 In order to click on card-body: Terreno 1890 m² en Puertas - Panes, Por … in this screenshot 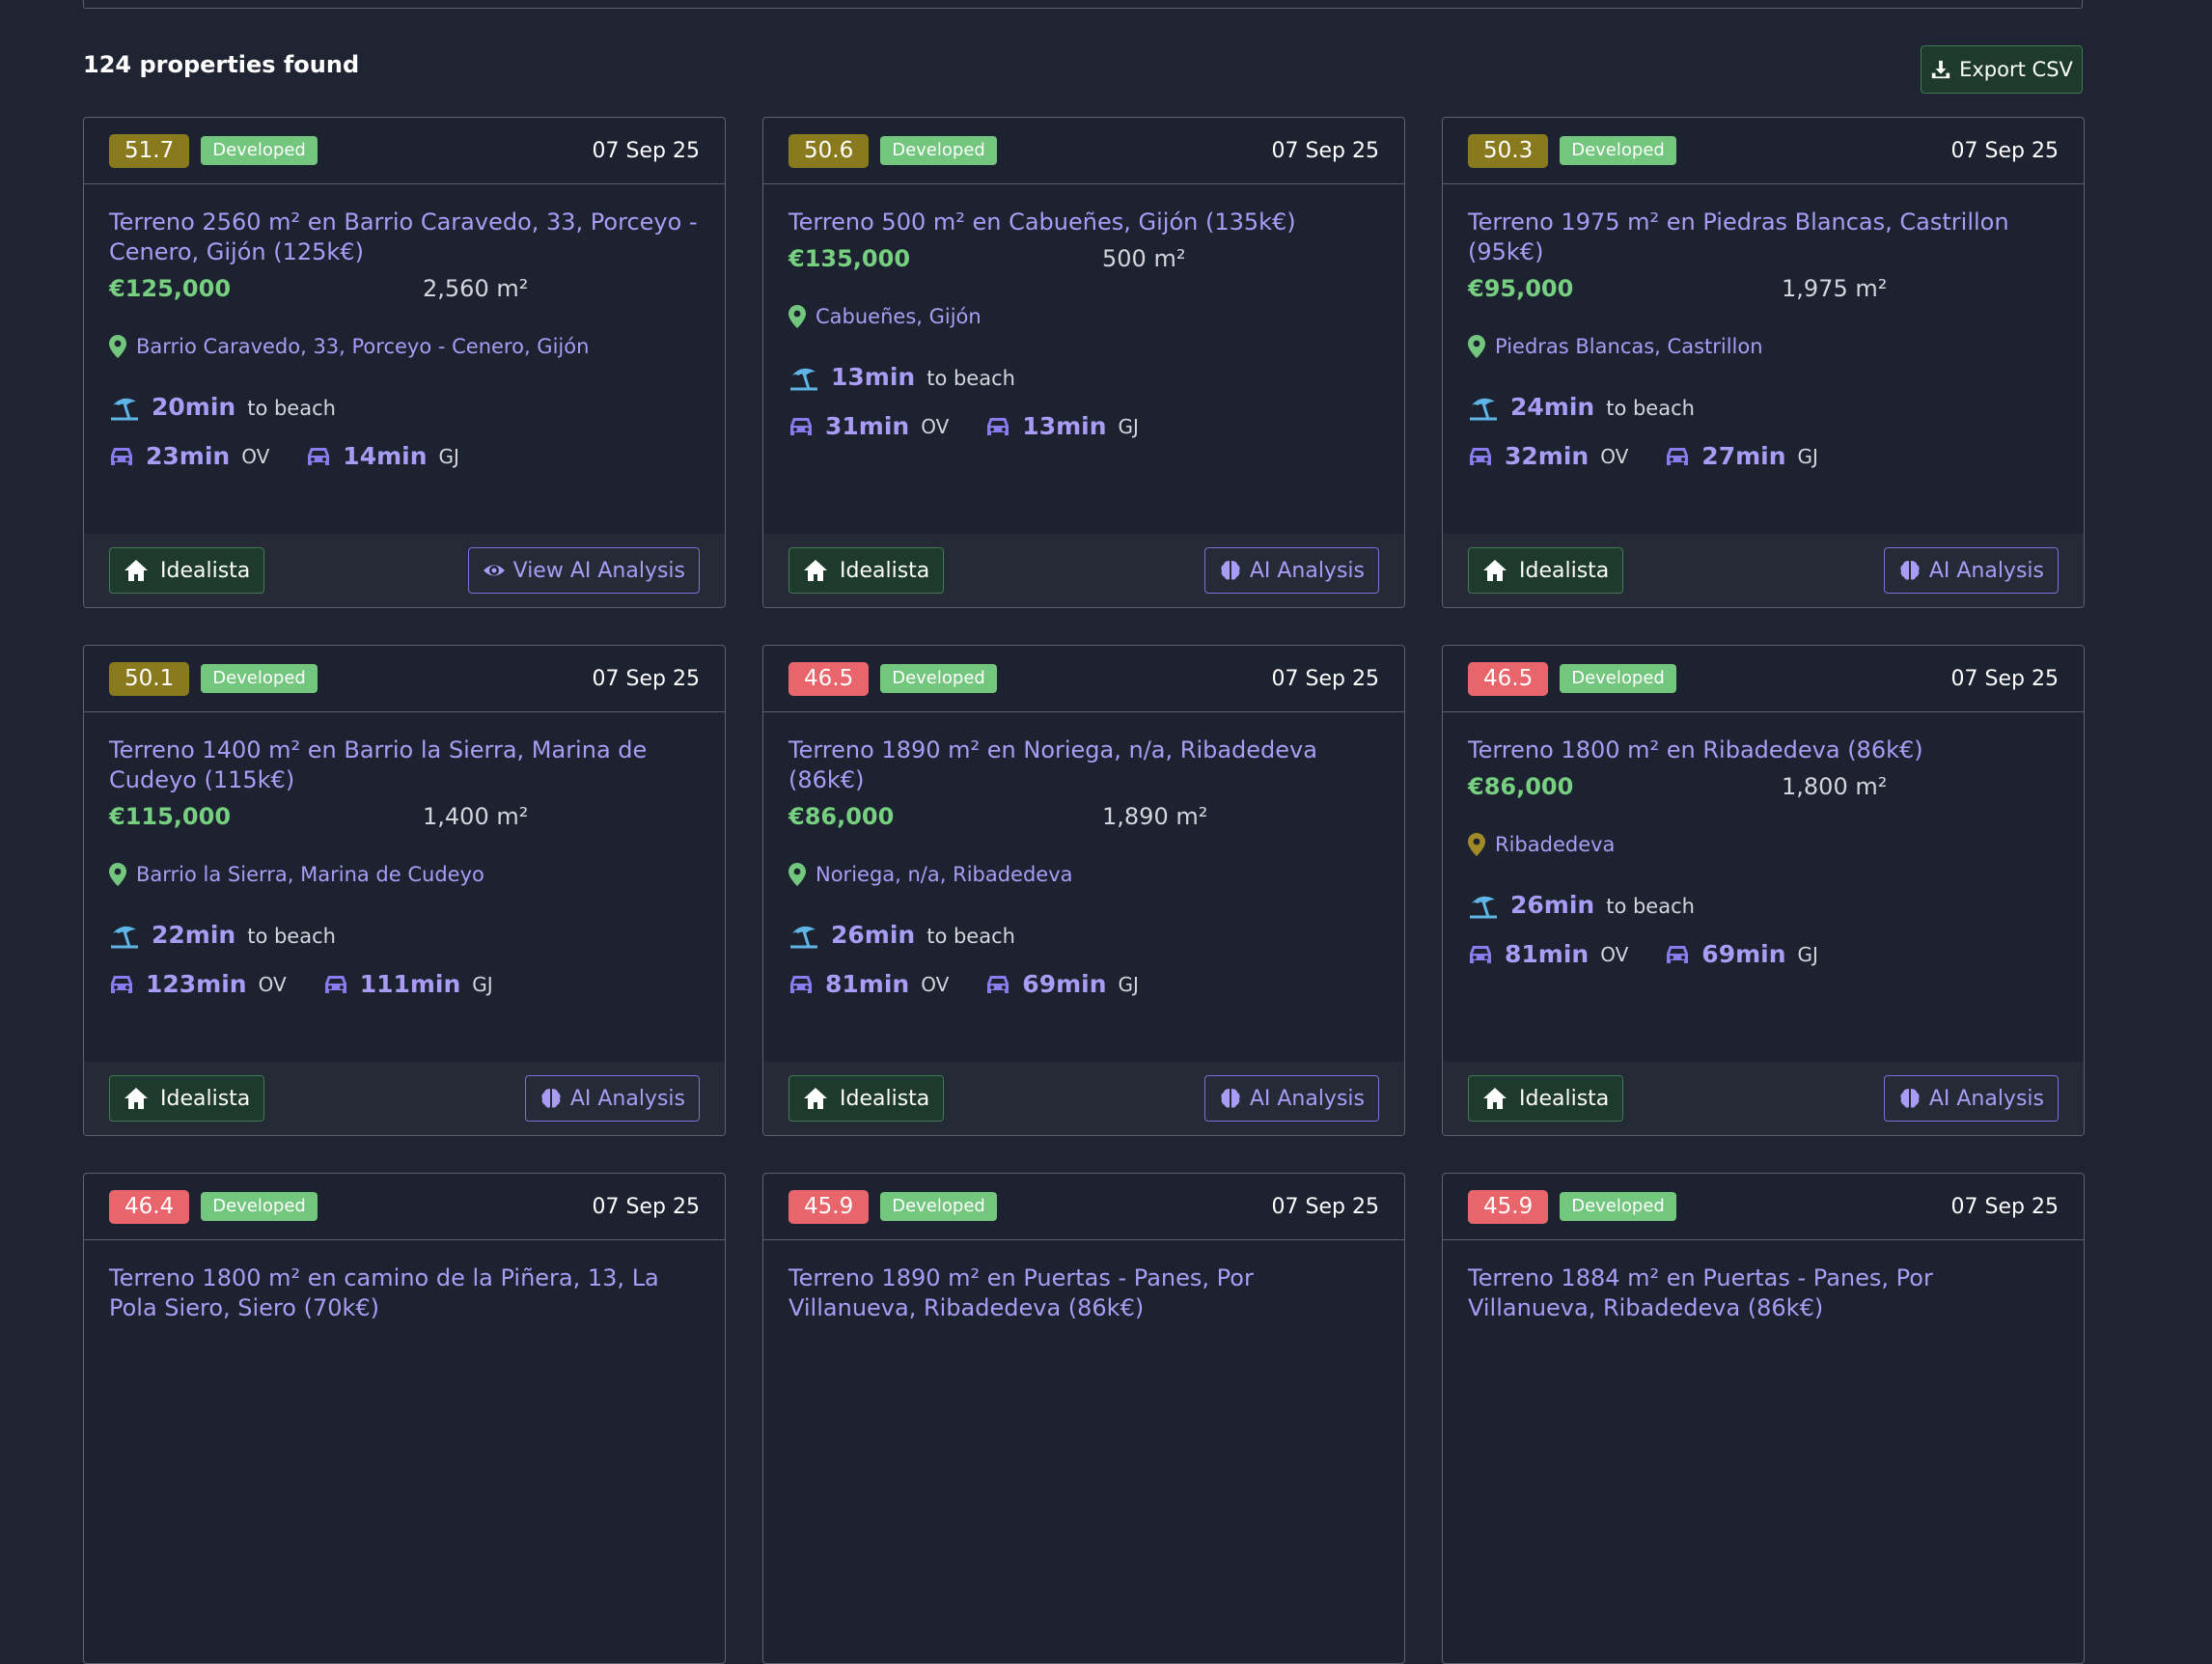, I will do `click(1083, 1281)`.